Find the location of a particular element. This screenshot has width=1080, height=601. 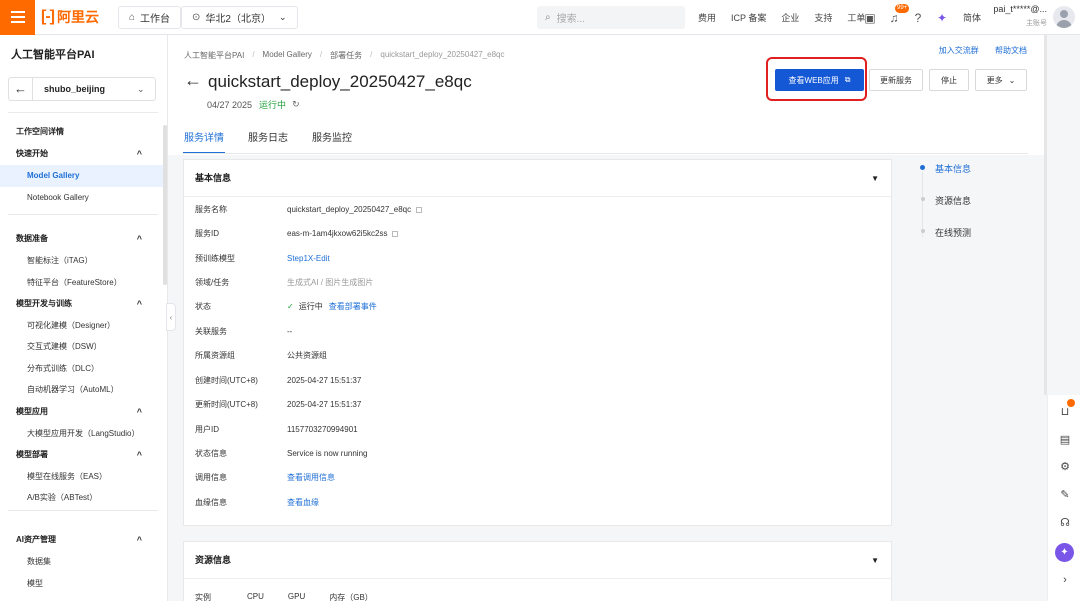

sidebar-item-label: 模型 is located at coordinates (35, 583).